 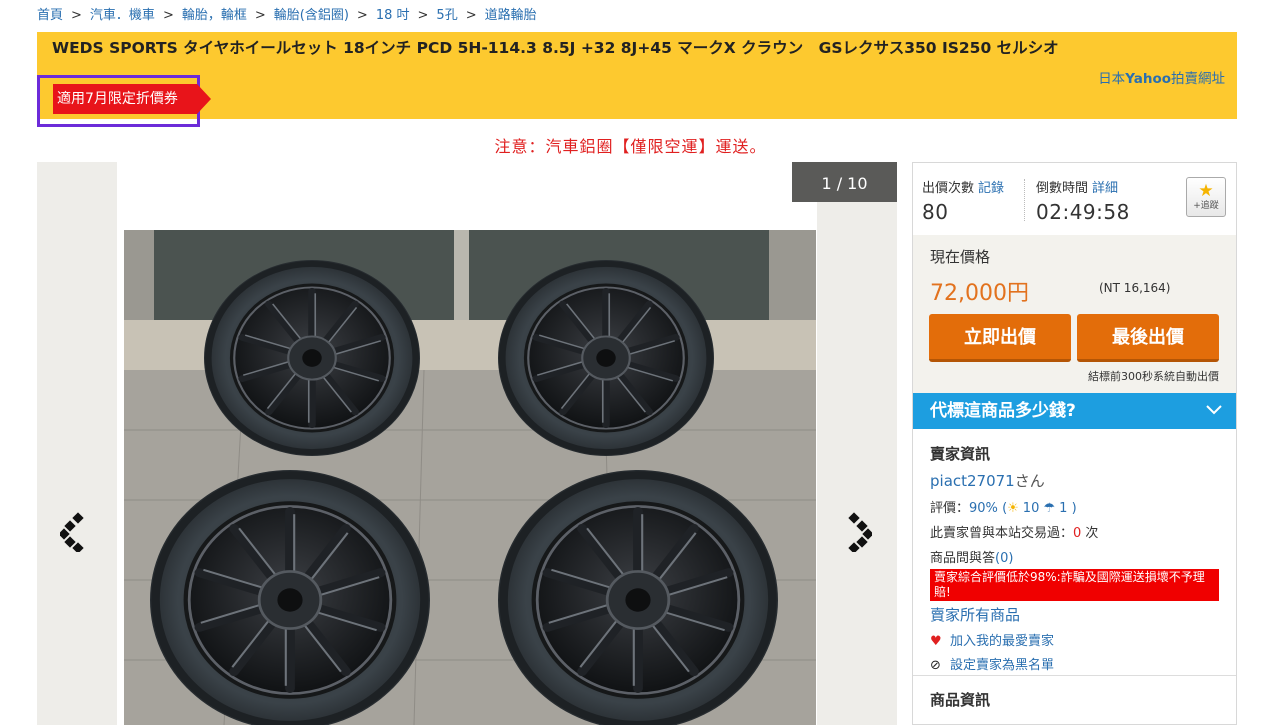 I want to click on breadcrumb-tires-wheels: 輪胎，輪框, so click(x=214, y=15).